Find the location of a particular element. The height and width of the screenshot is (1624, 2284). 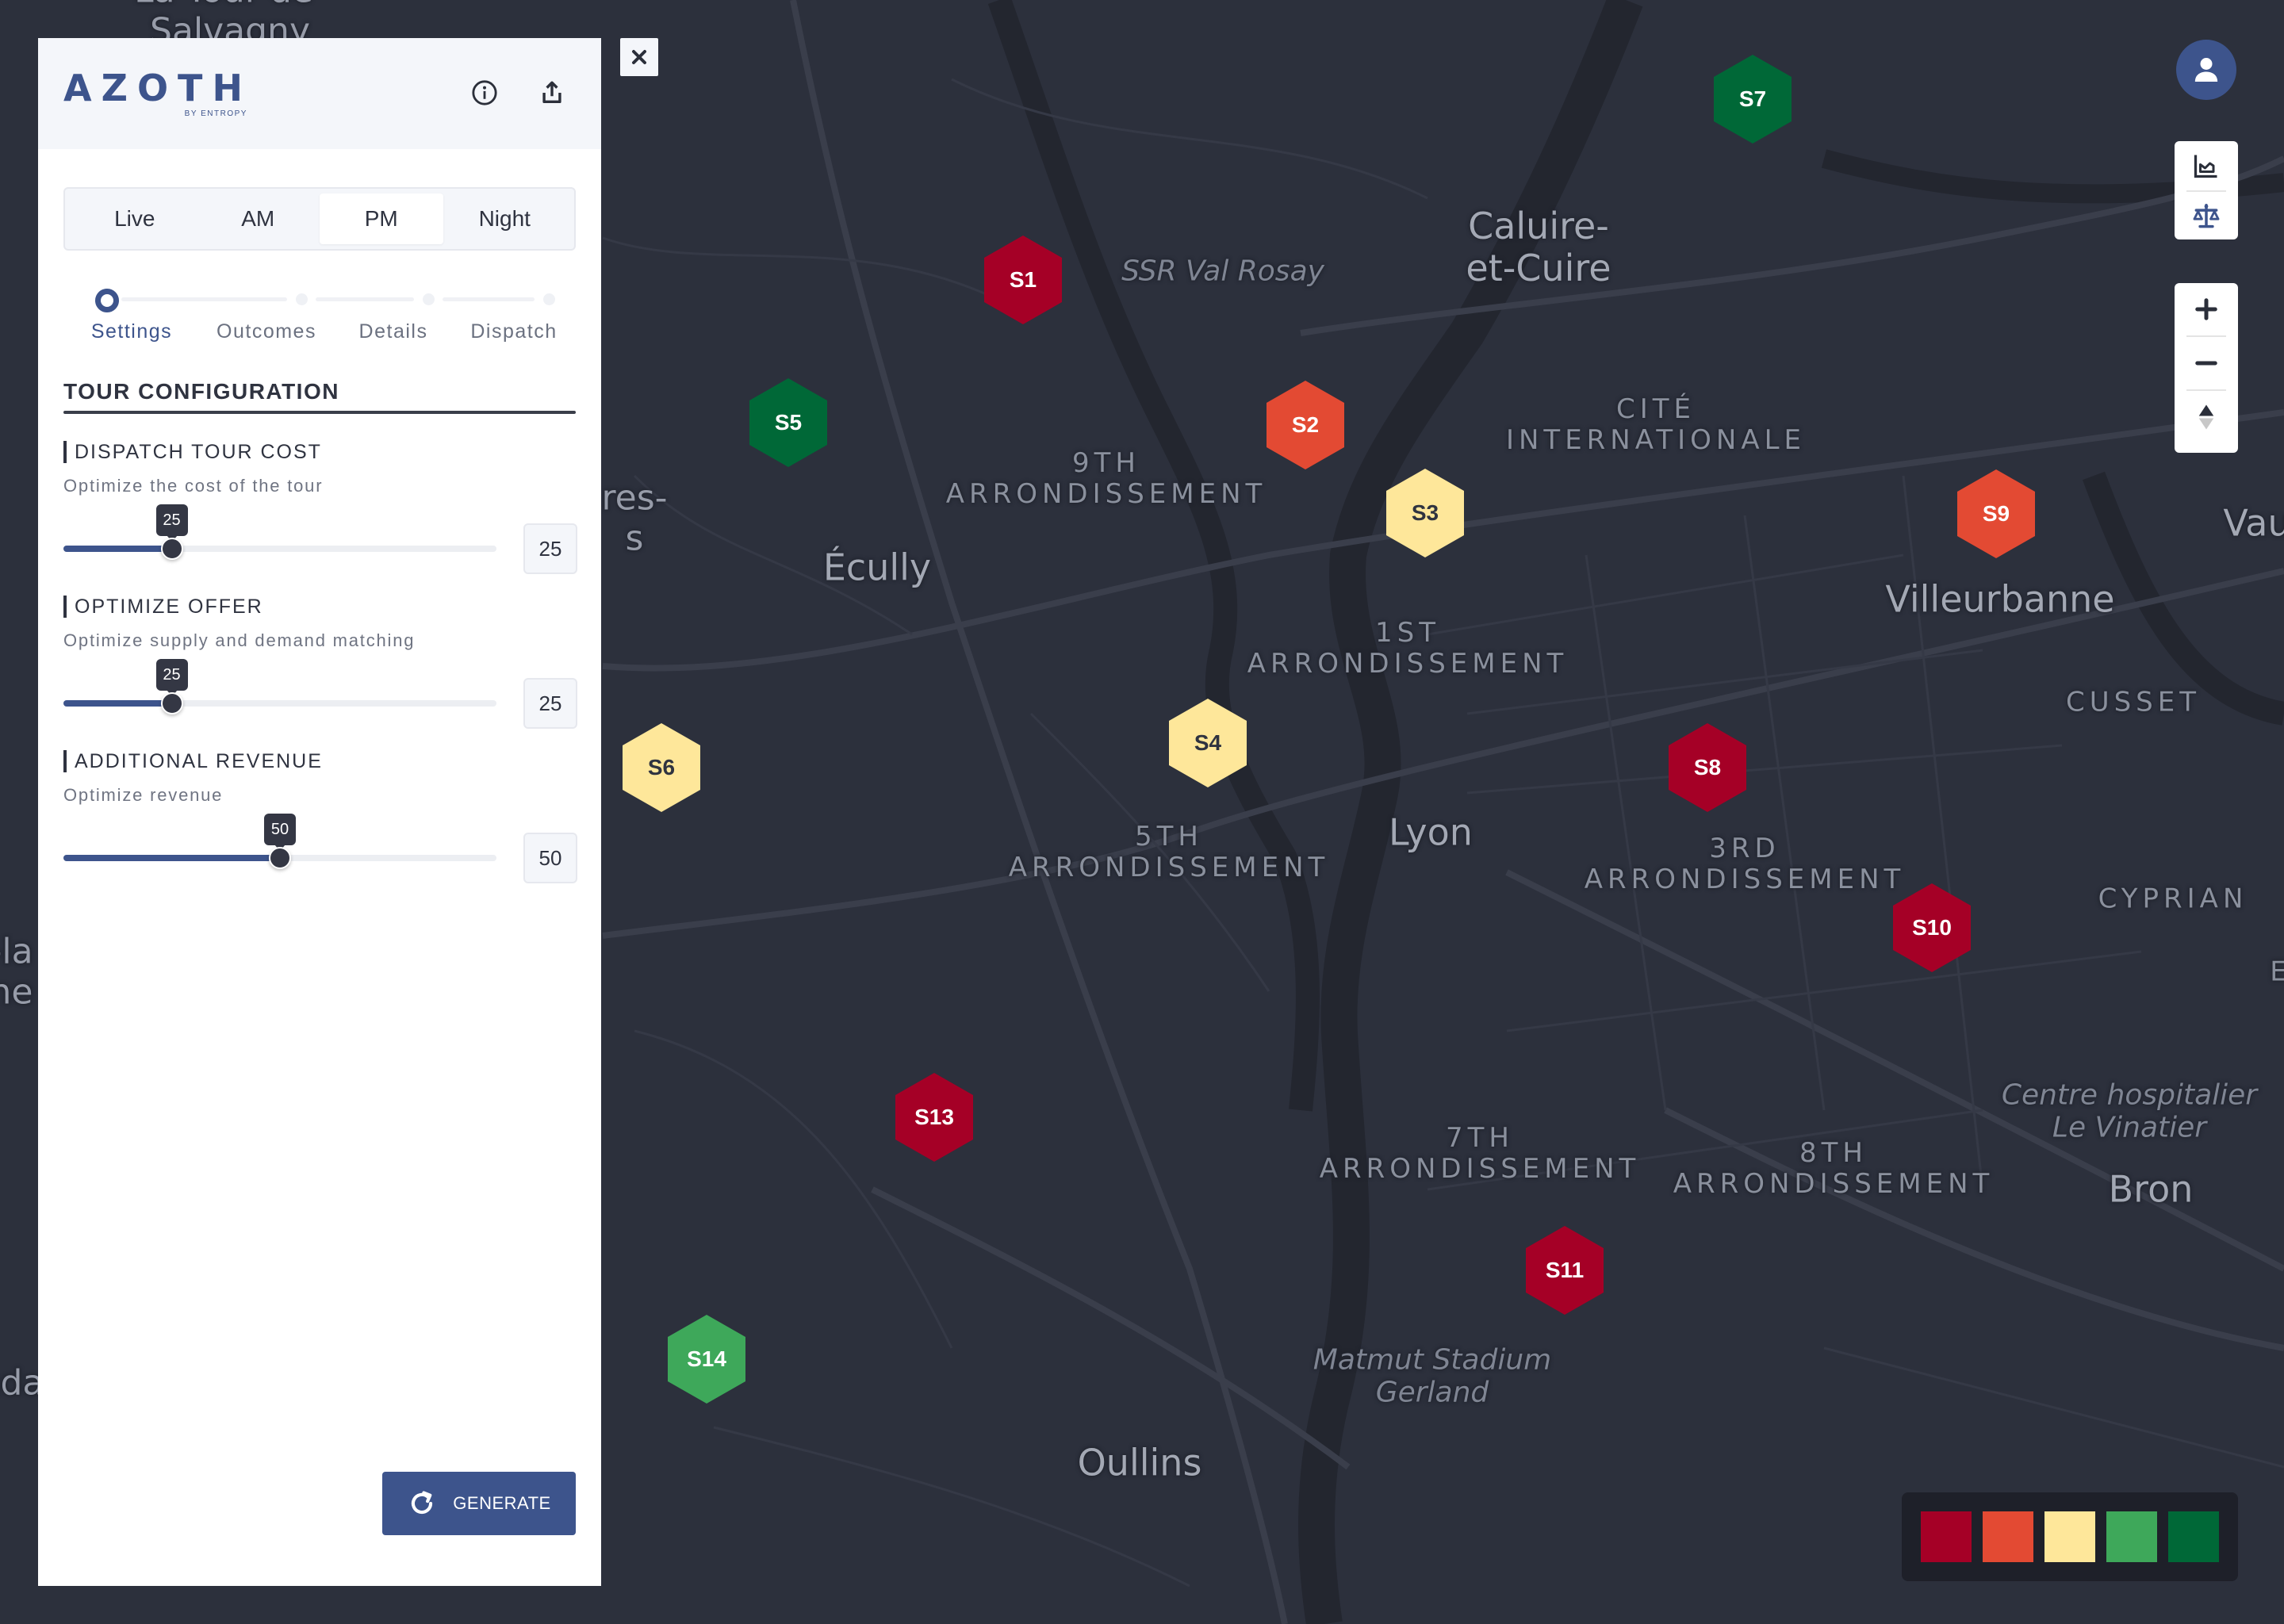

chart-button is located at coordinates (2206, 165).